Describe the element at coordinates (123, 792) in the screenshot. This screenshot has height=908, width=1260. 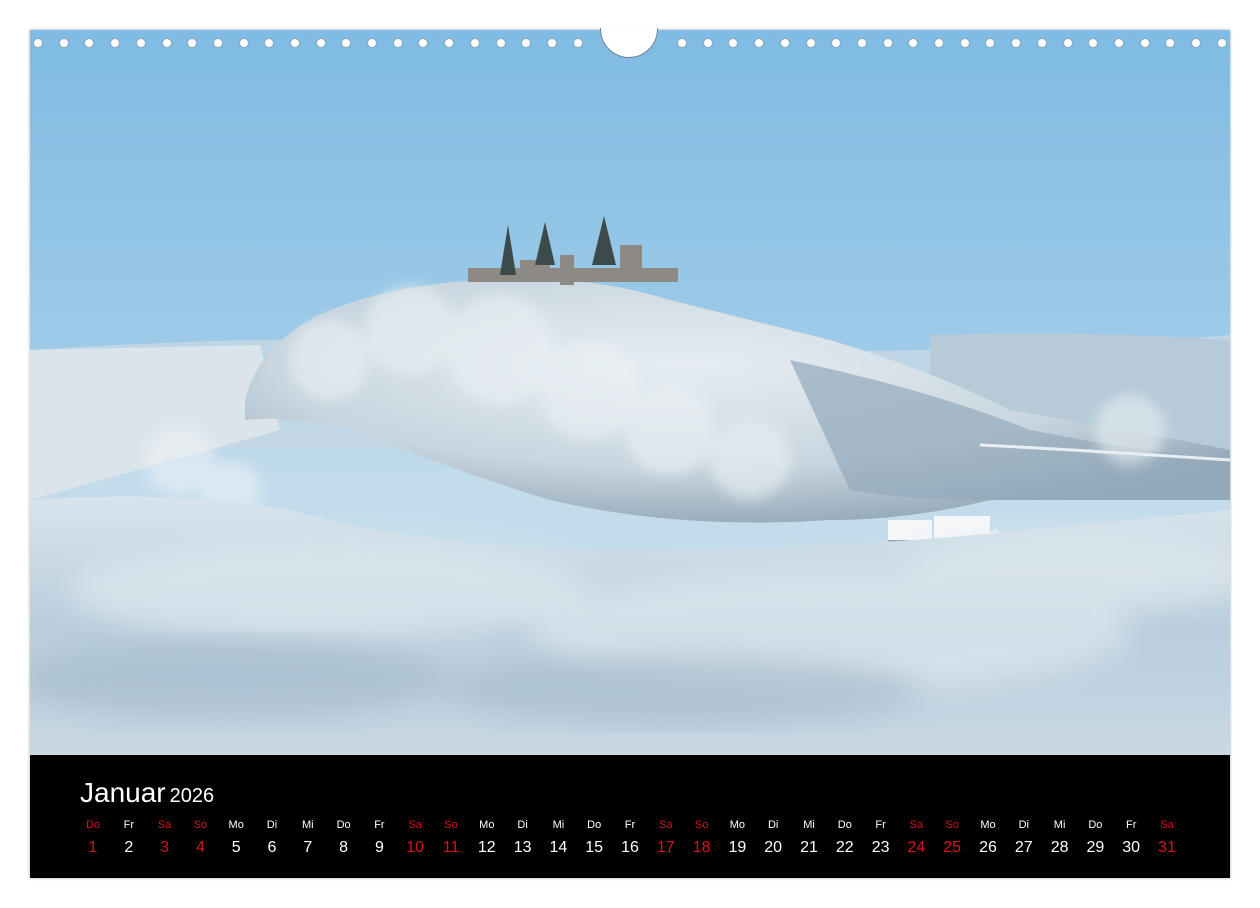
I see `month-name: Januar` at that location.